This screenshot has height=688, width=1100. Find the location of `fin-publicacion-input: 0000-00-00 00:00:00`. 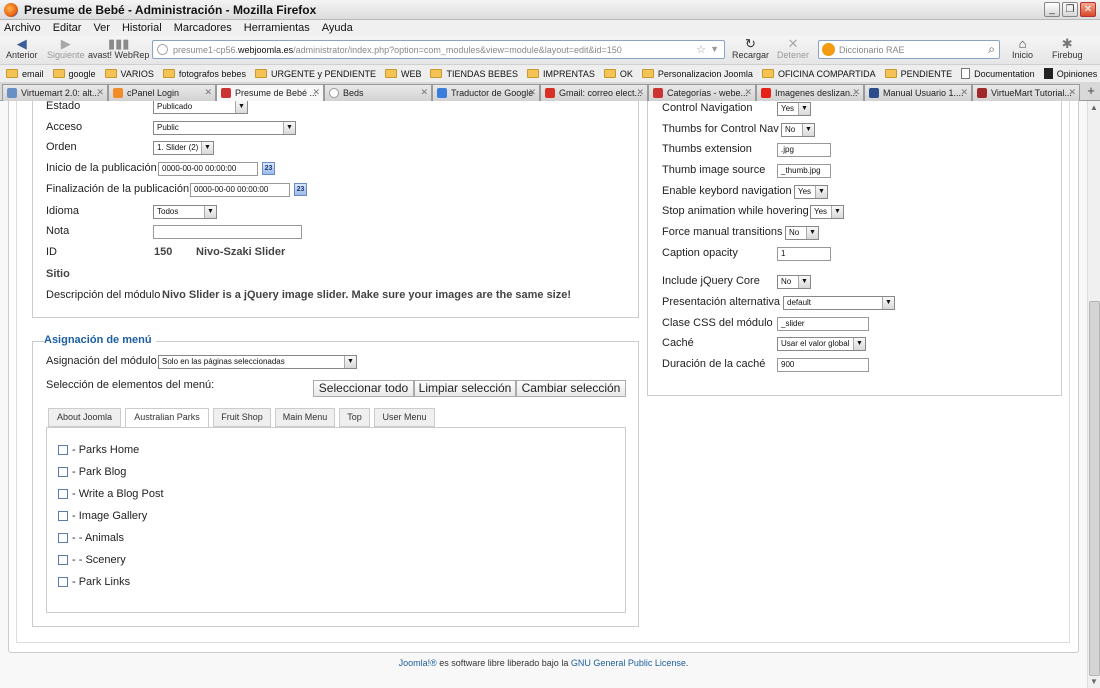

fin-publicacion-input: 0000-00-00 00:00:00 is located at coordinates (240, 190).